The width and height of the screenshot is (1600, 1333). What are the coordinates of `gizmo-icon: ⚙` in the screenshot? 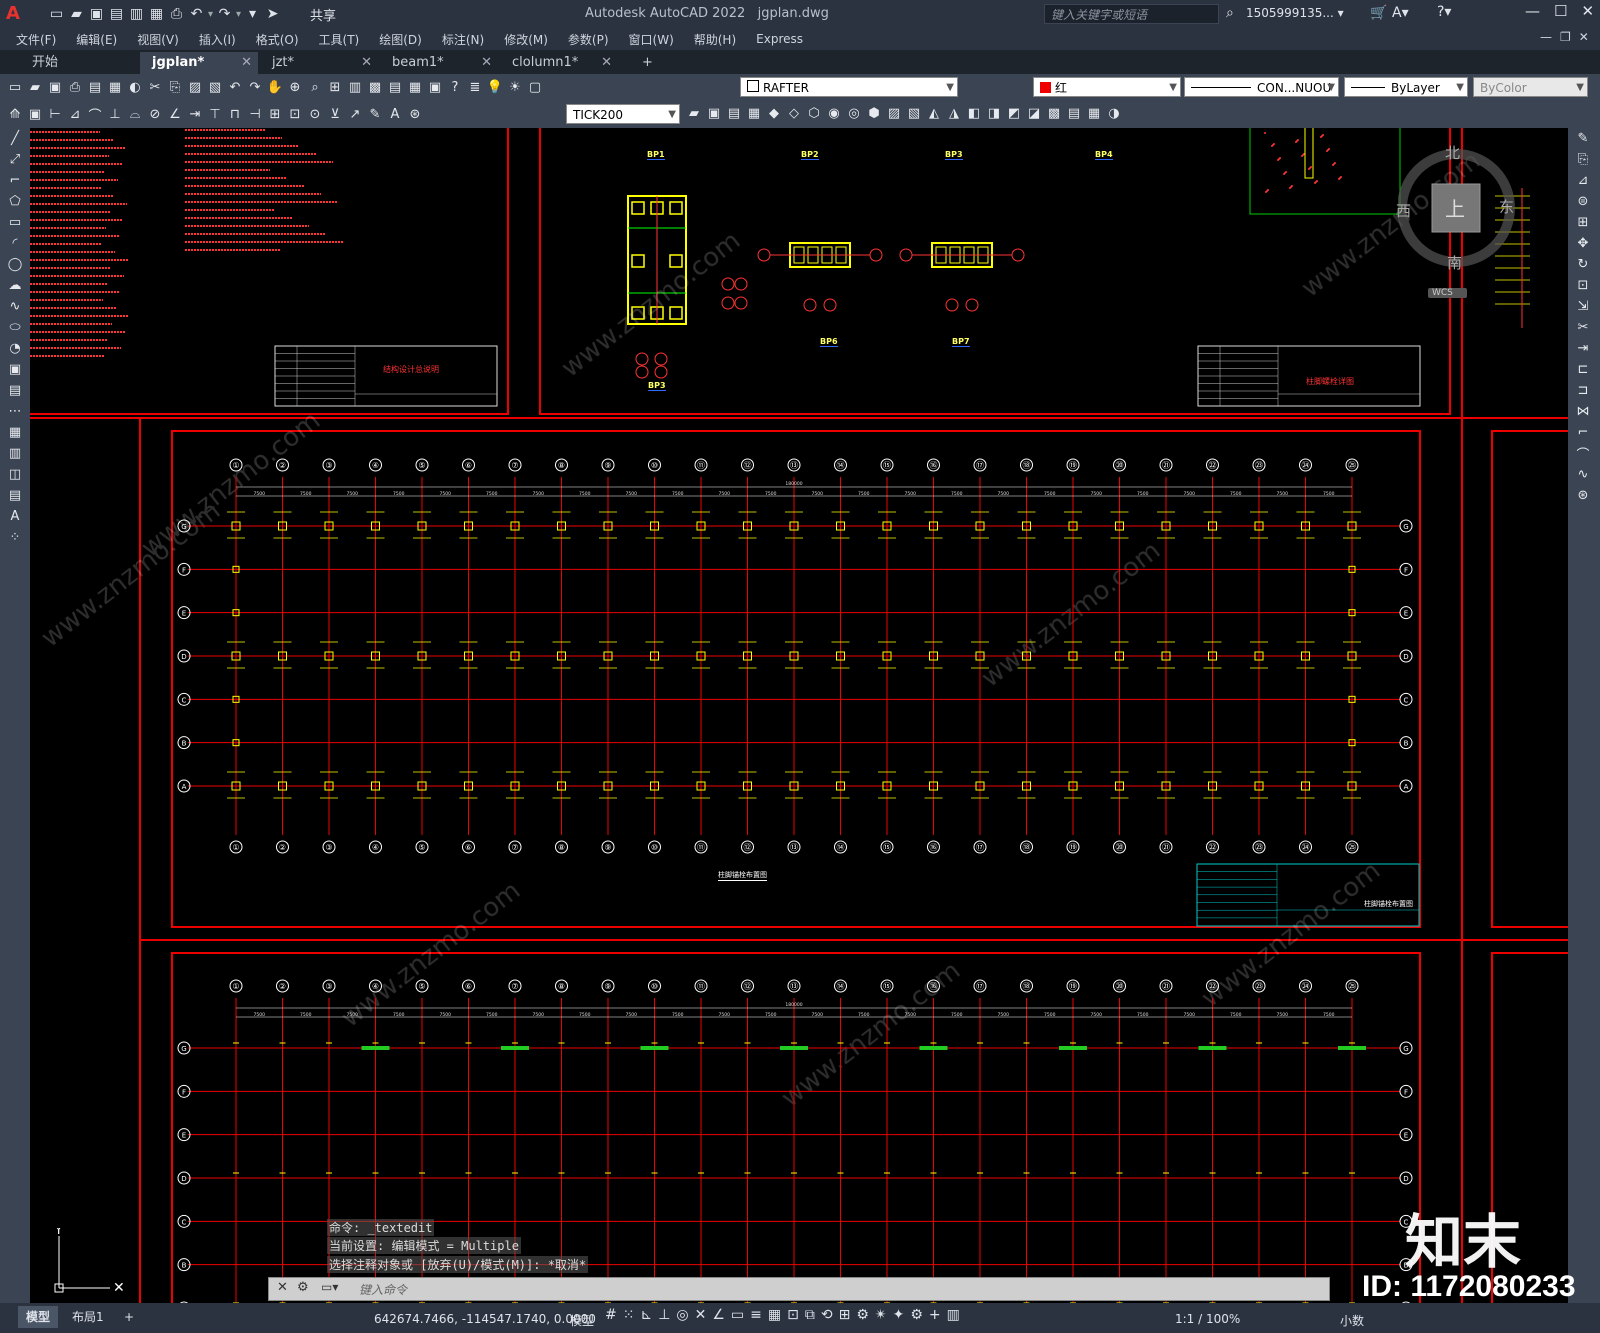 It's located at (862, 1315).